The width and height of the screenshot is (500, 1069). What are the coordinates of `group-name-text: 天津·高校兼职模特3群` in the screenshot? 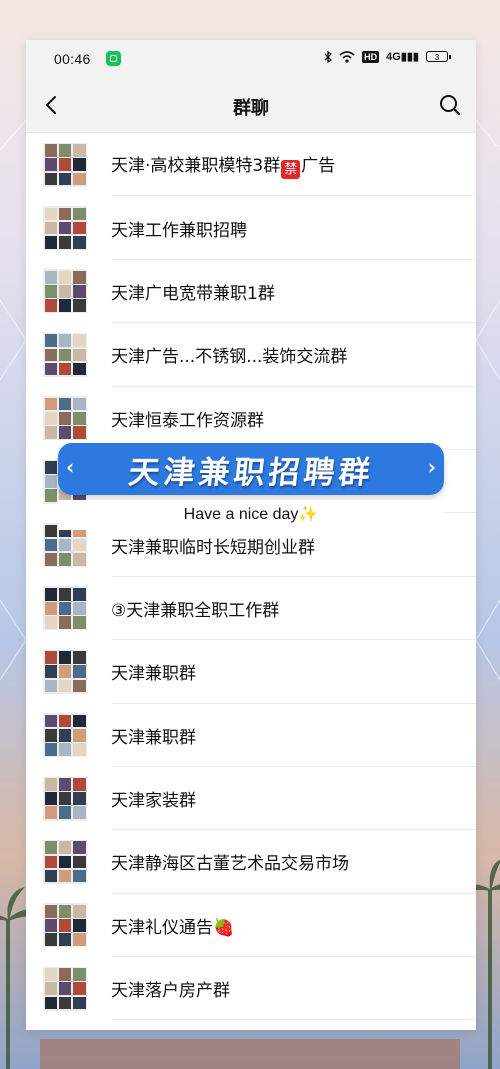 It's located at (196, 165).